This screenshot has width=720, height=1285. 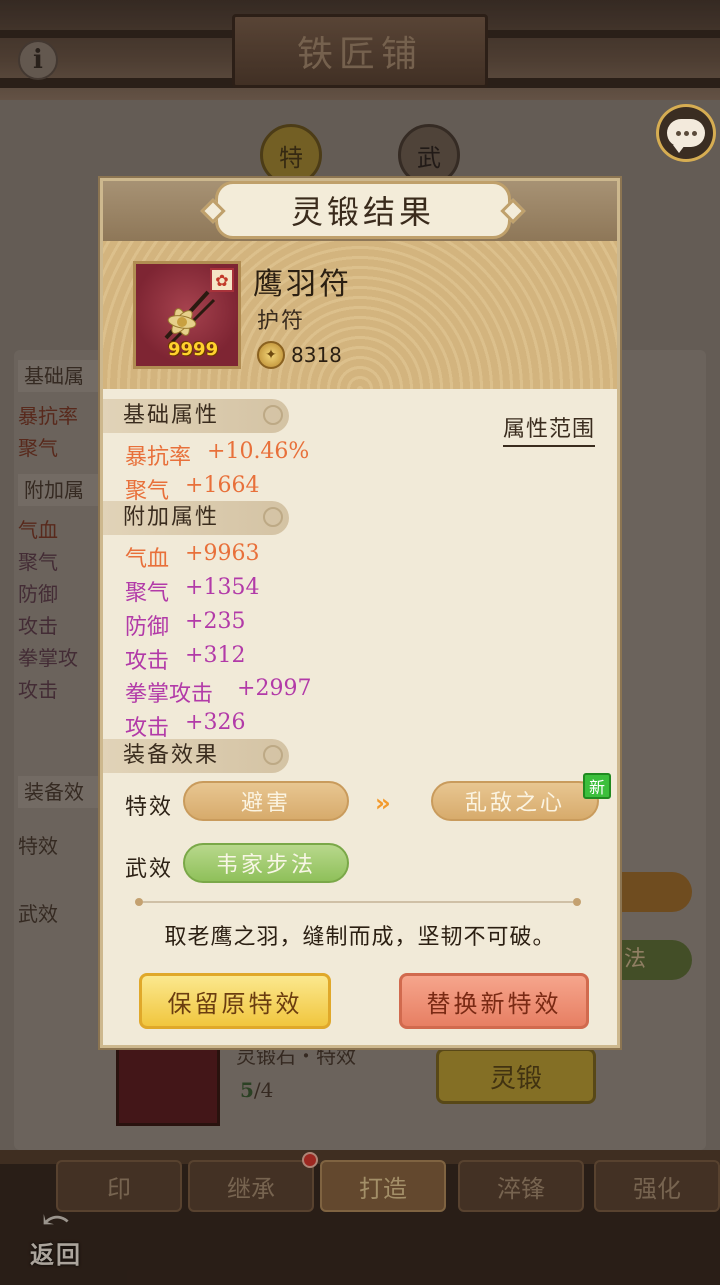 I want to click on stat-row: 暴抗率 +10.46%, so click(x=217, y=455).